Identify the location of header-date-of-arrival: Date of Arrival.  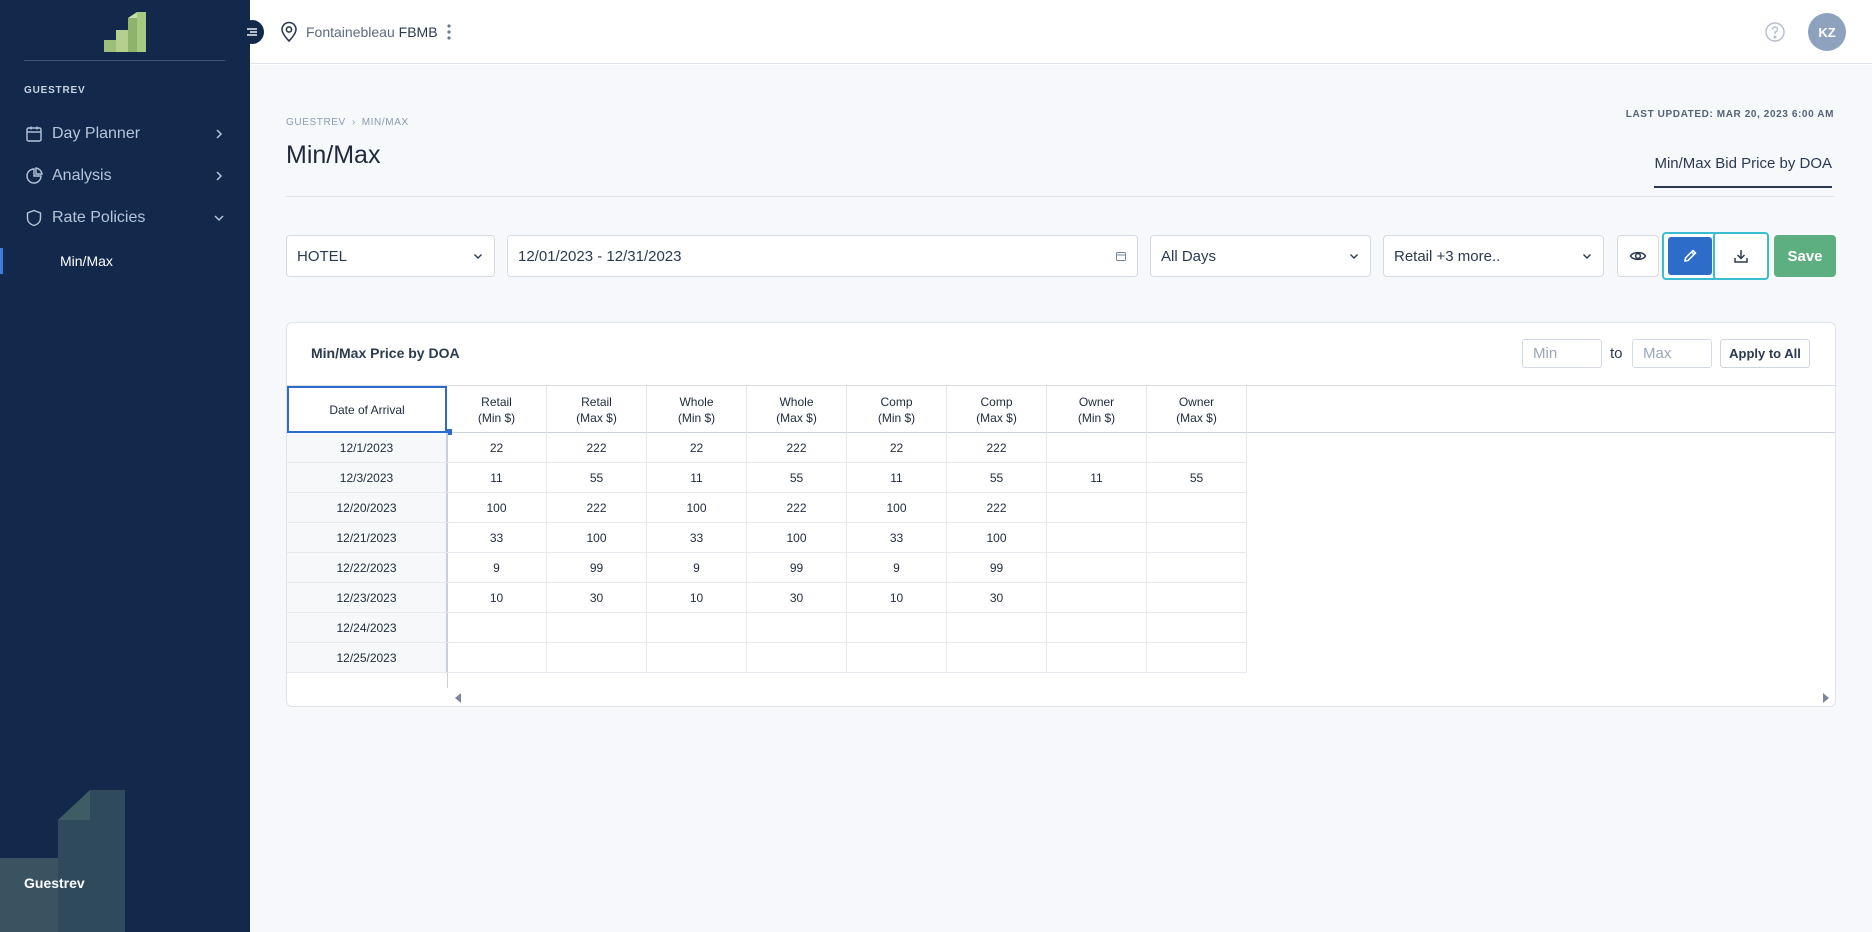
(367, 409).